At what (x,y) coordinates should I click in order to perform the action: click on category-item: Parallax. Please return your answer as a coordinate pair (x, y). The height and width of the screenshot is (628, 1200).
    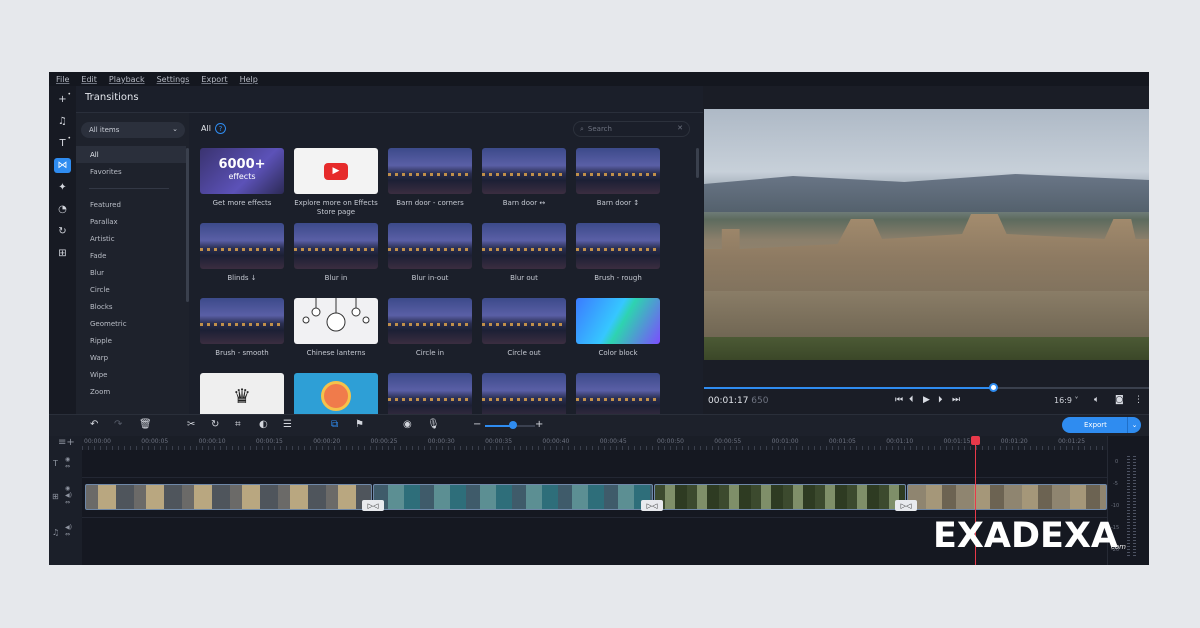
    Looking at the image, I should click on (131, 221).